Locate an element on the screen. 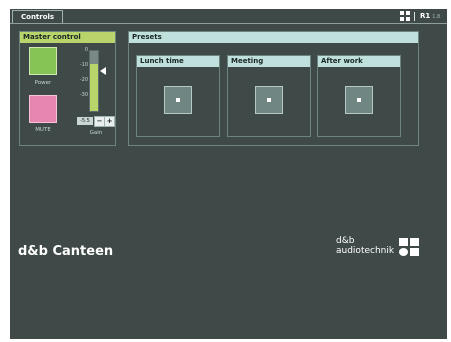 The width and height of the screenshot is (451, 342). power-button is located at coordinates (43, 61).